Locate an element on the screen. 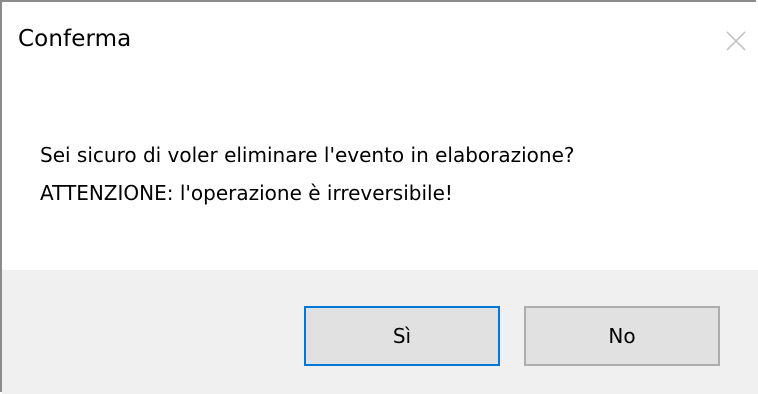  close-icon is located at coordinates (736, 41).